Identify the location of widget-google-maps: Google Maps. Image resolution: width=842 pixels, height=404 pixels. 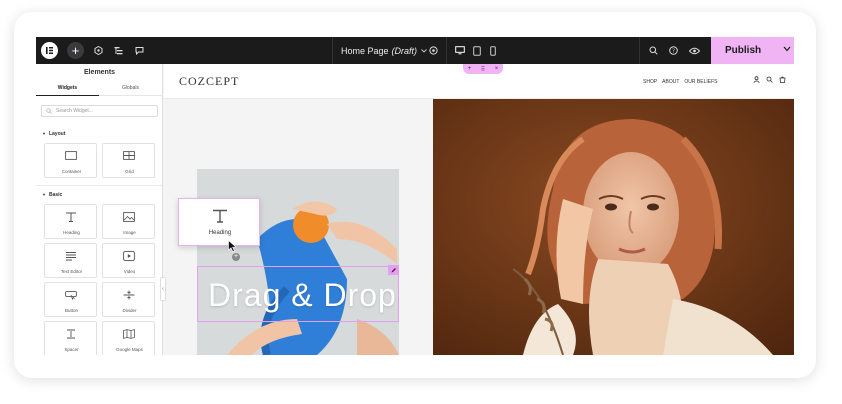
(128, 338).